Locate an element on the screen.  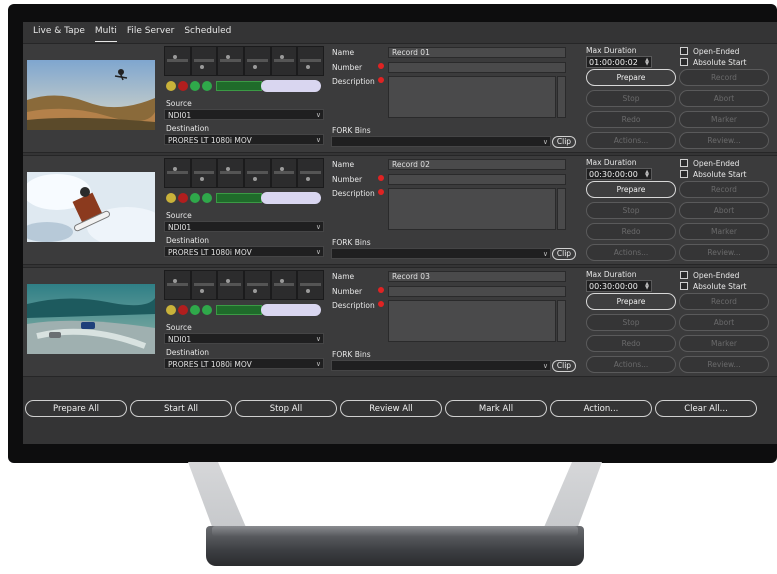
prepare-all-button: Prepare All is located at coordinates (76, 408).